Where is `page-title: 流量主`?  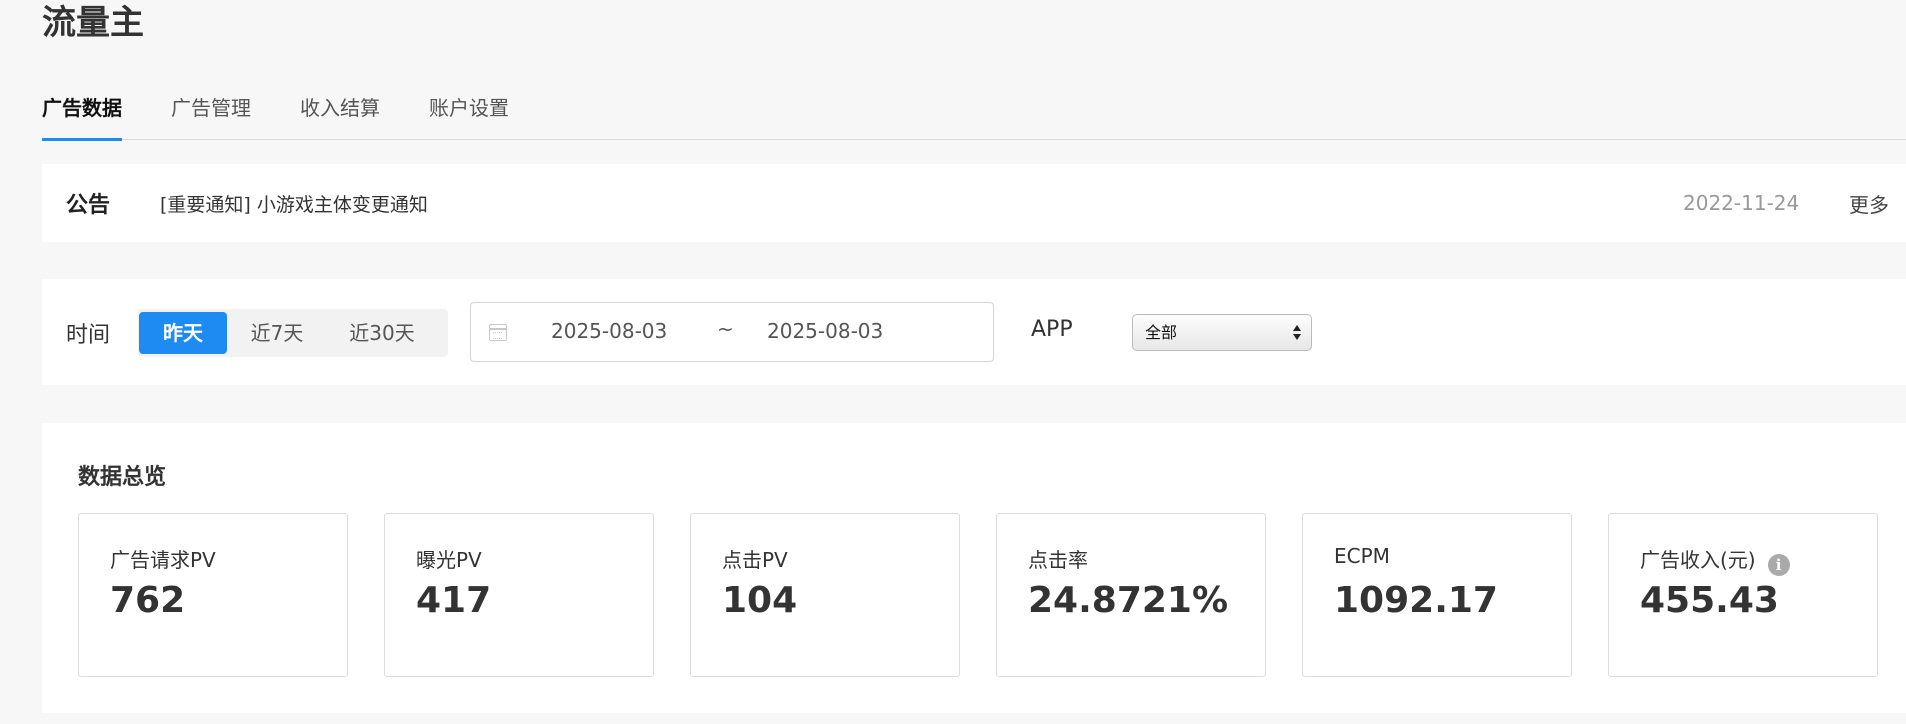 page-title: 流量主 is located at coordinates (93, 23).